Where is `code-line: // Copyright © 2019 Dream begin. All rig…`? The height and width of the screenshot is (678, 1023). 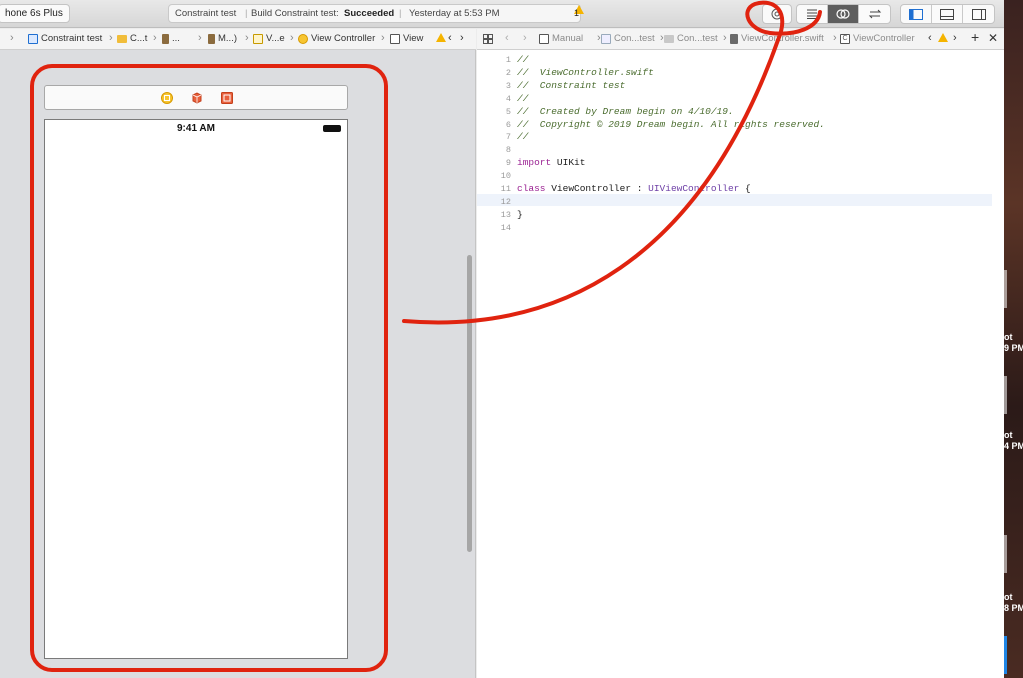 code-line: // Copyright © 2019 Dream begin. All rig… is located at coordinates (671, 124).